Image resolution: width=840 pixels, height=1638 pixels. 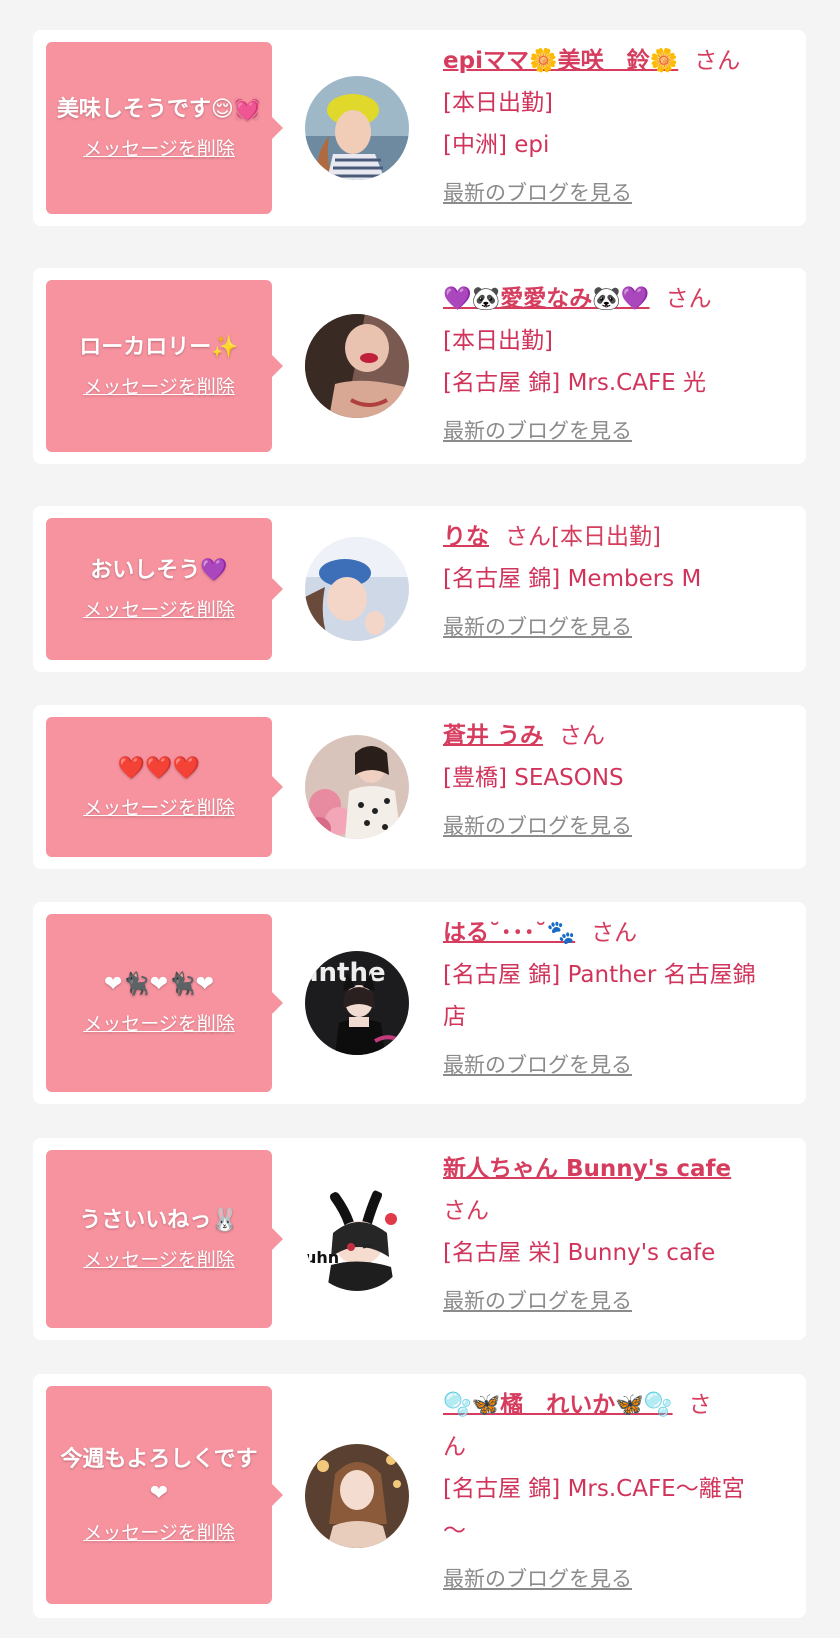 I want to click on sender-info: りな さん[本日出勤] [名古屋 錦] Members M 最新のブログを見る, so click(x=618, y=582).